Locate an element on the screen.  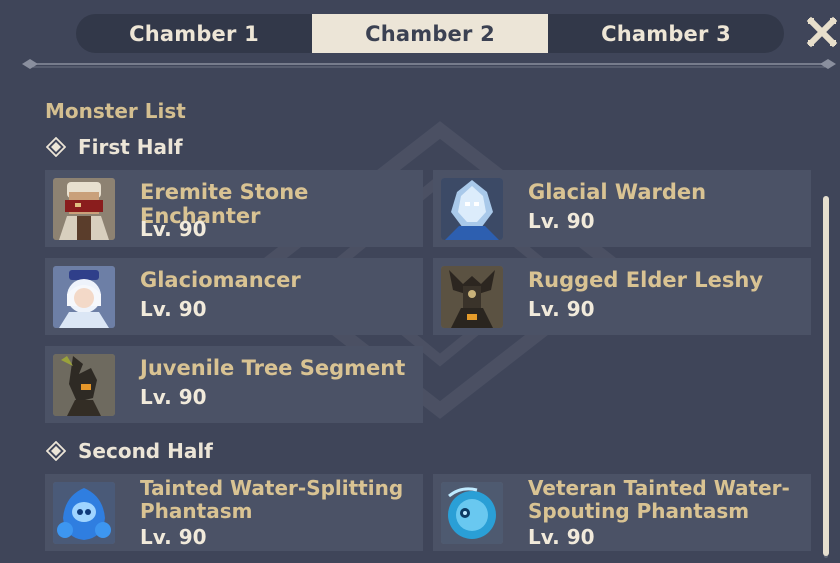
tainted-water-splitting-phantasm-portrait is located at coordinates (84, 513).